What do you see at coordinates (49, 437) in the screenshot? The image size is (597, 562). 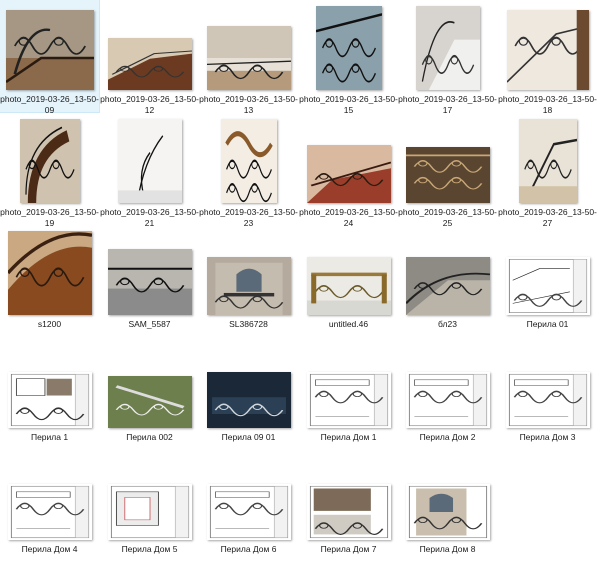 I see `file-name-label: Перила 1` at bounding box center [49, 437].